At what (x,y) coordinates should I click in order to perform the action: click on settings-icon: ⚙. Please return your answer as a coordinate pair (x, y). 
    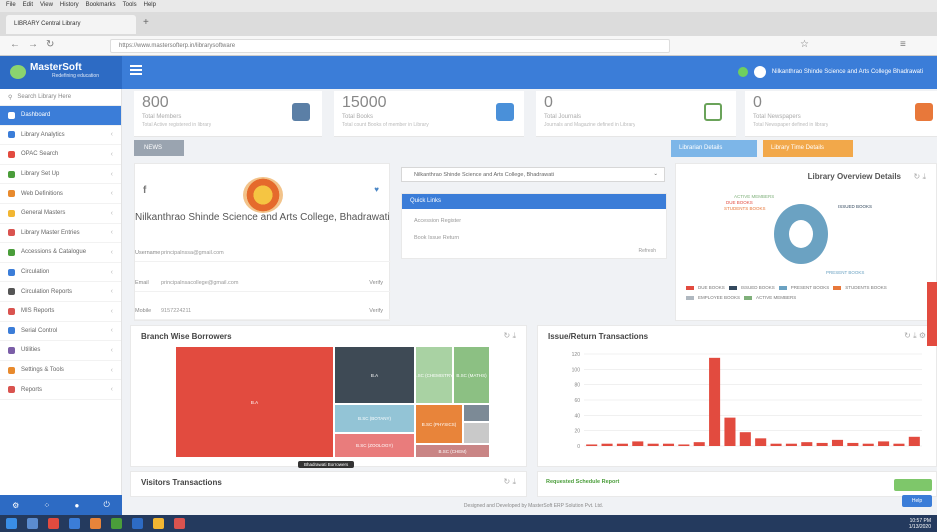
    Looking at the image, I should click on (15, 505).